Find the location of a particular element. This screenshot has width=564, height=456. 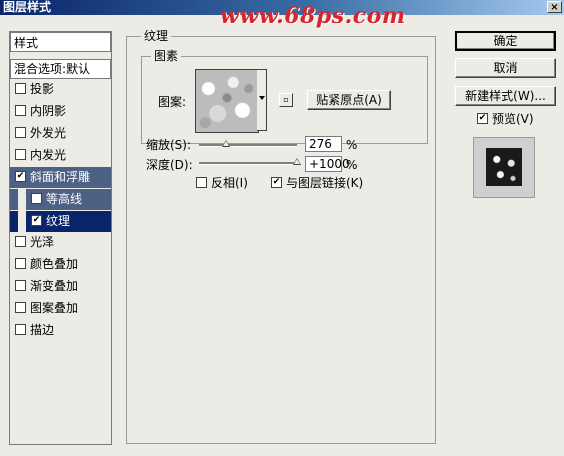

preview-option: ✔ 预览(V) is located at coordinates (505, 119).